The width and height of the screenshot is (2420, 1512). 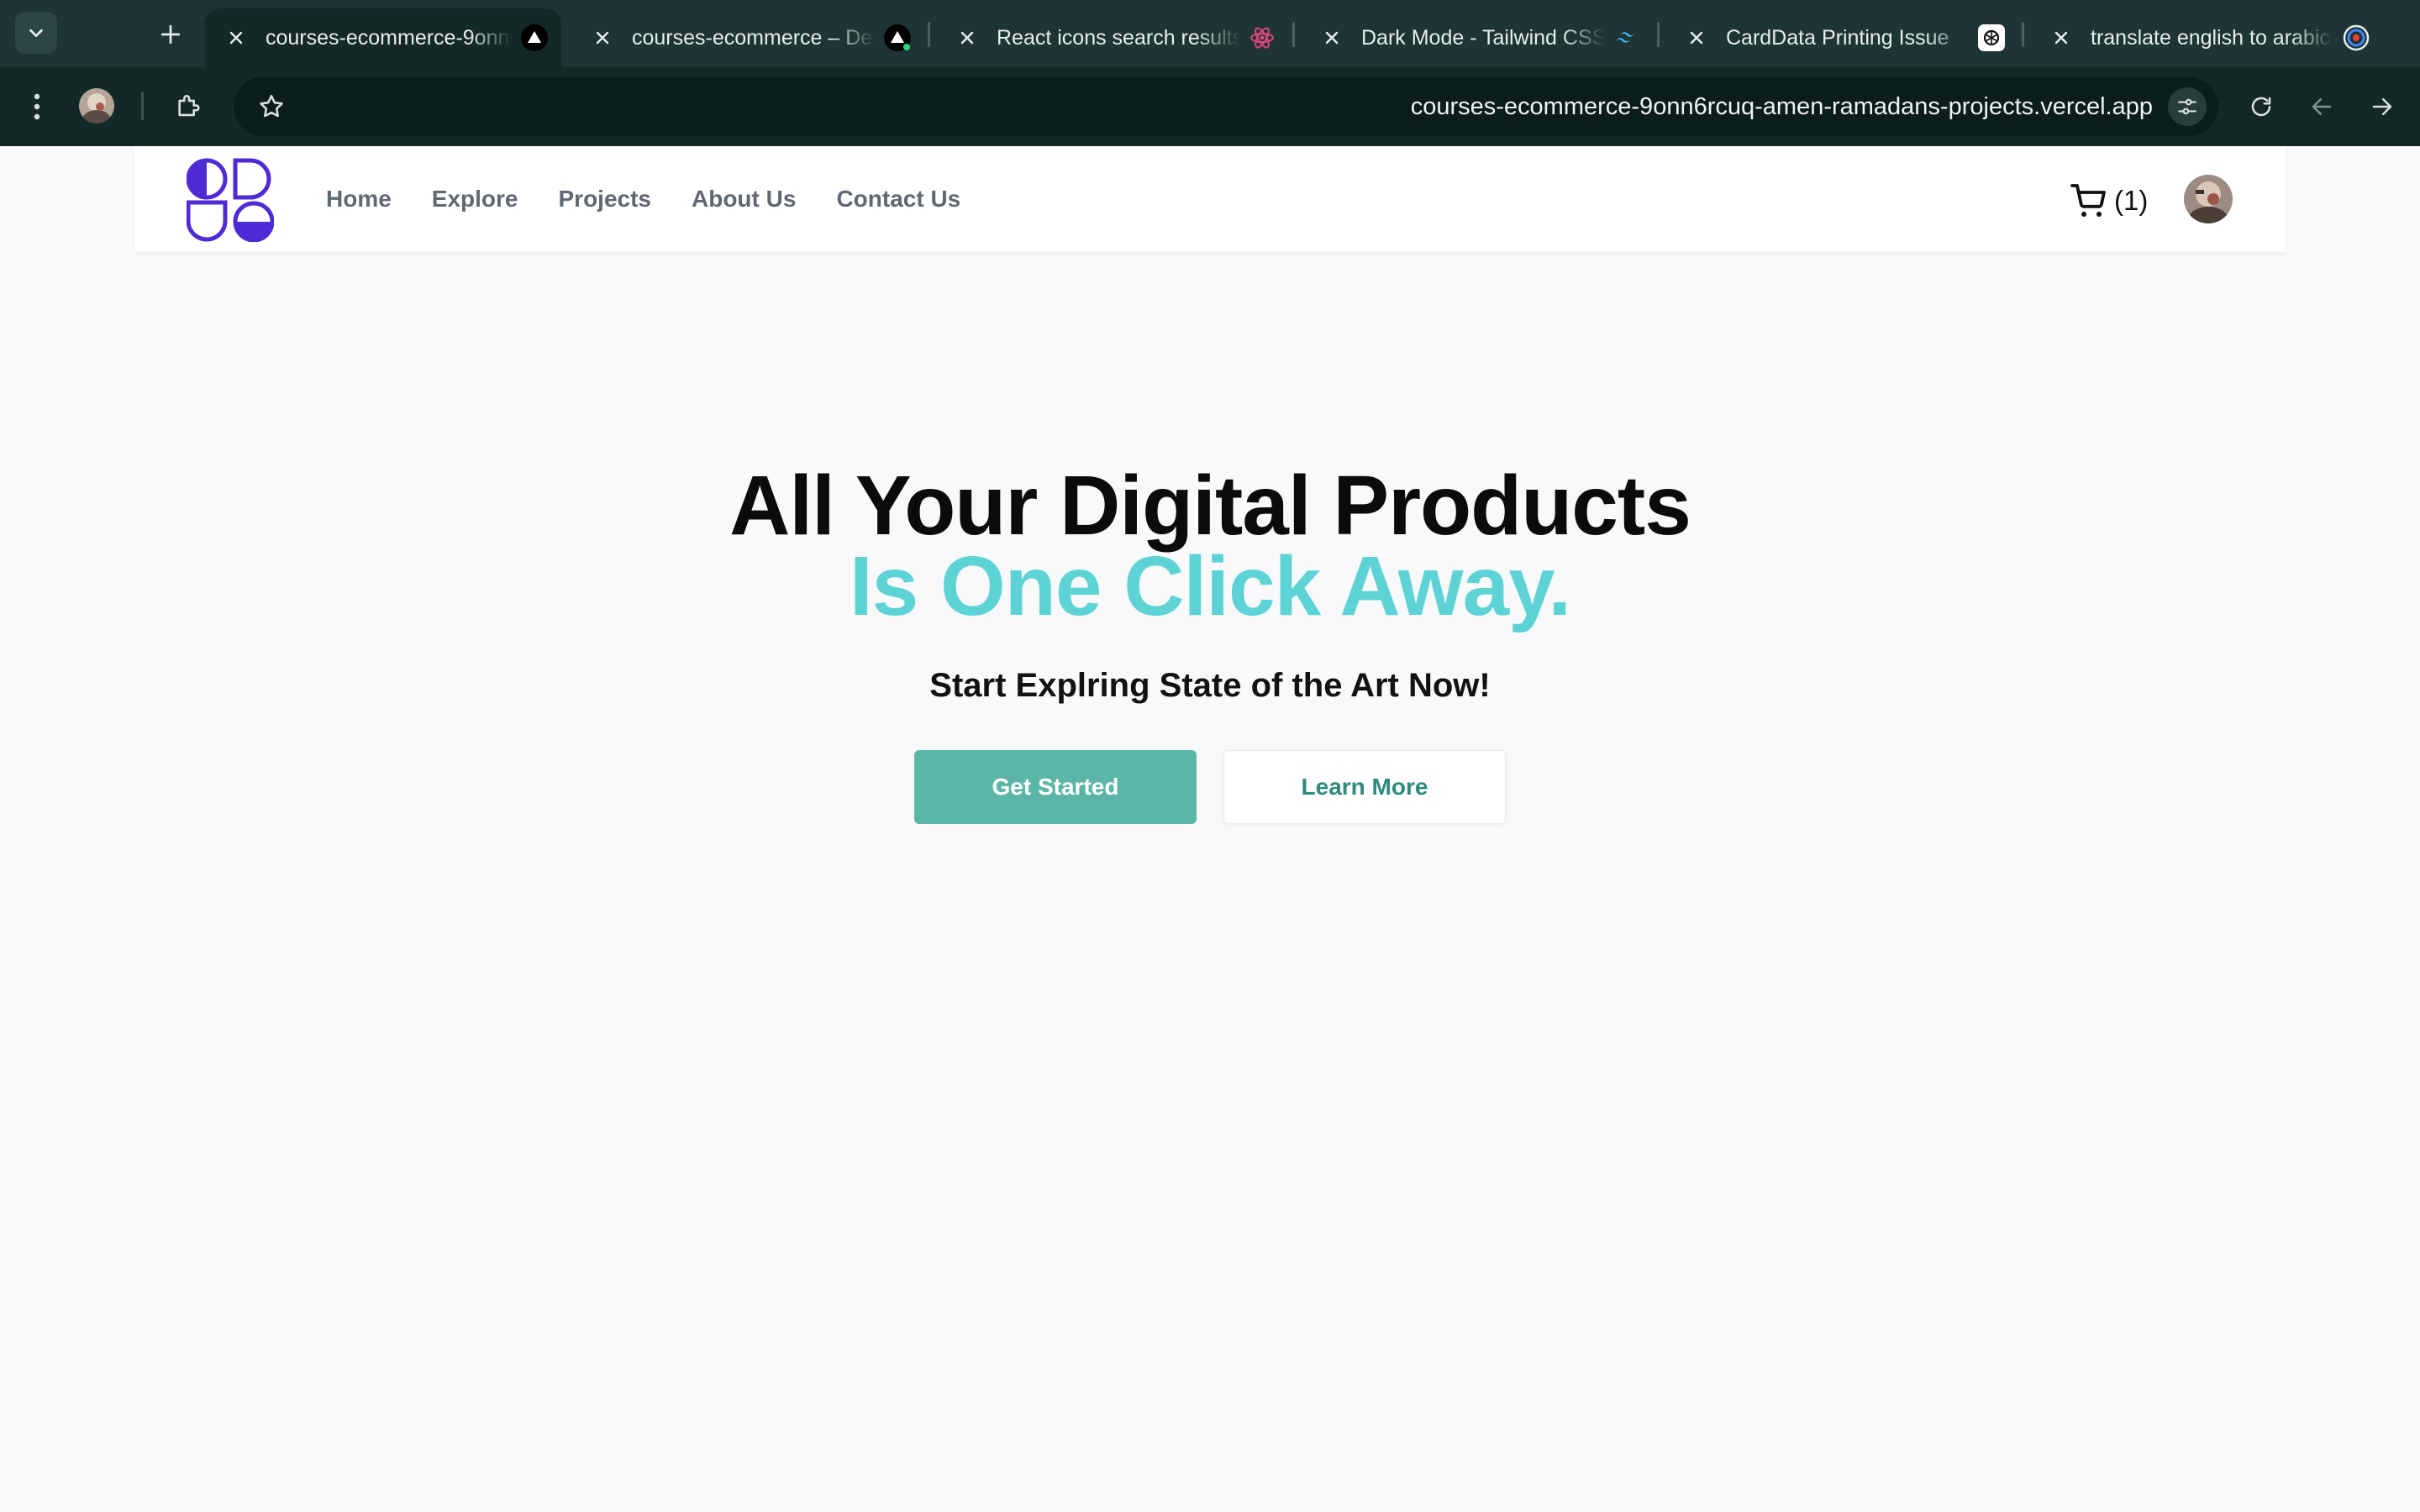 What do you see at coordinates (96, 105) in the screenshot?
I see `profile-avatar` at bounding box center [96, 105].